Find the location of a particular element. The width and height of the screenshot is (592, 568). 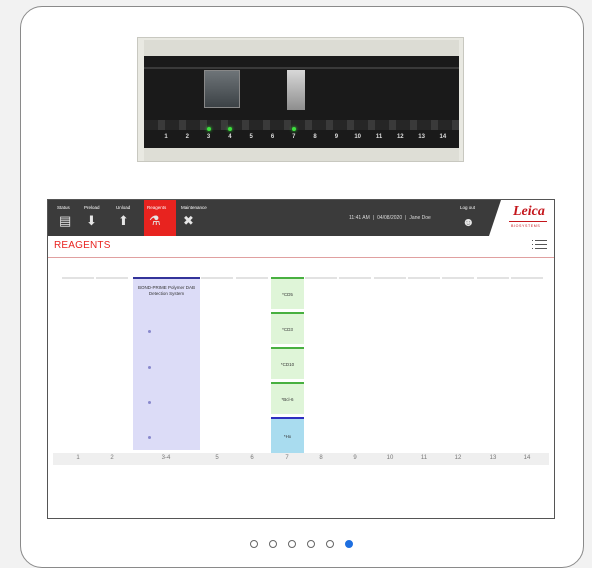

position-bar: 1 2 3-4 5 6 7 8 9 10 11 12 13 14 is located at coordinates (301, 459).